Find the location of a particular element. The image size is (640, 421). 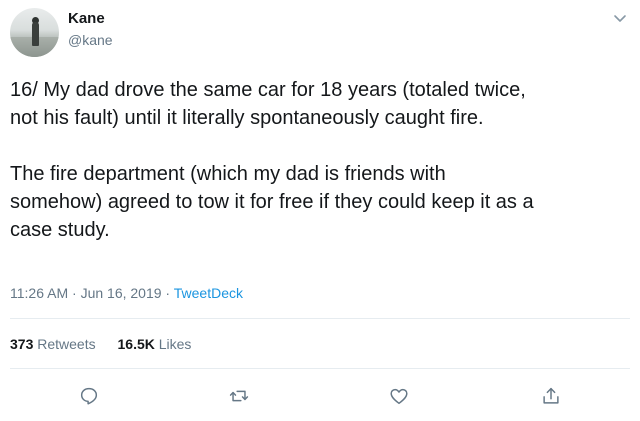

likes-count: 16.5K is located at coordinates (136, 344).